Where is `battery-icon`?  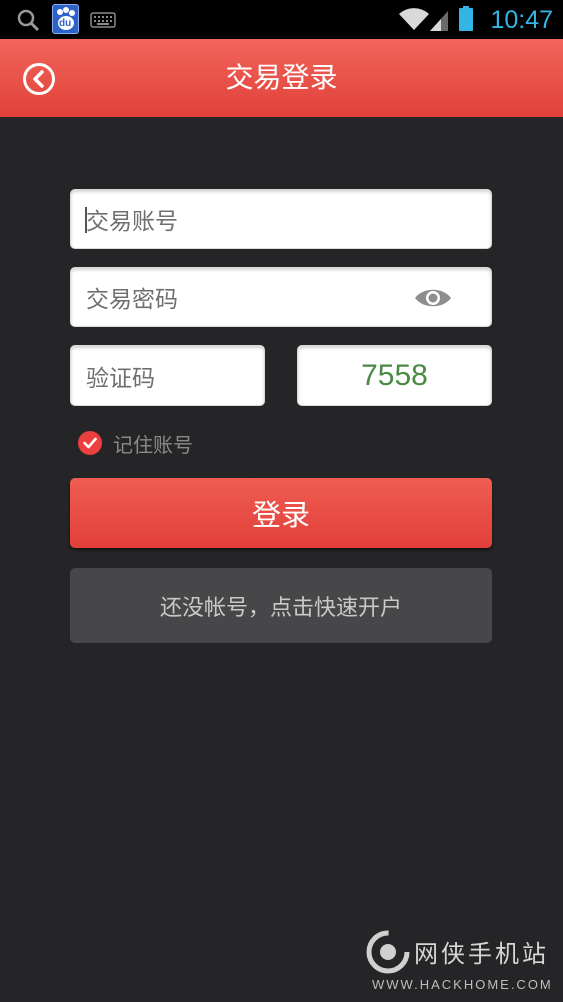 battery-icon is located at coordinates (466, 18).